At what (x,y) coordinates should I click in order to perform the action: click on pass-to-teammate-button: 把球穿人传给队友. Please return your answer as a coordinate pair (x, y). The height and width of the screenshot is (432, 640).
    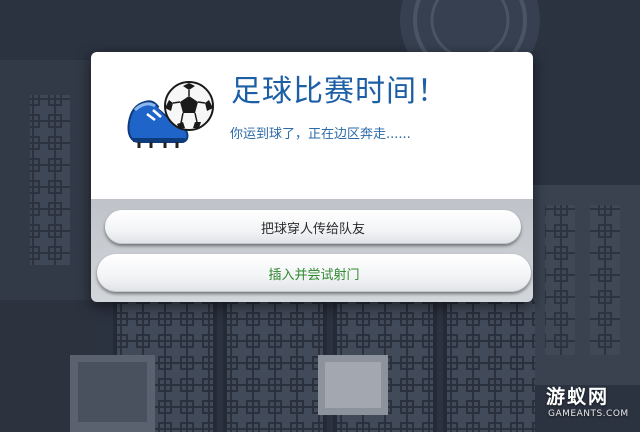
    Looking at the image, I should click on (313, 227).